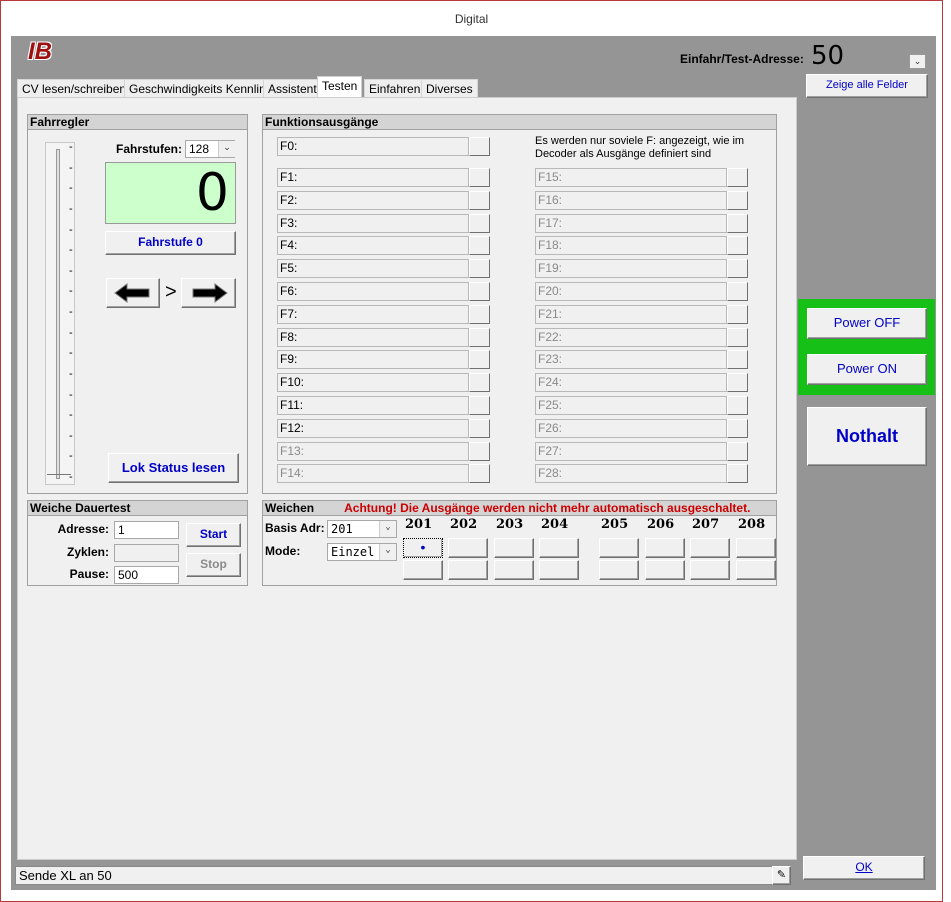 This screenshot has width=951, height=902. Describe the element at coordinates (59, 470) in the screenshot. I see `slider-thumb` at that location.